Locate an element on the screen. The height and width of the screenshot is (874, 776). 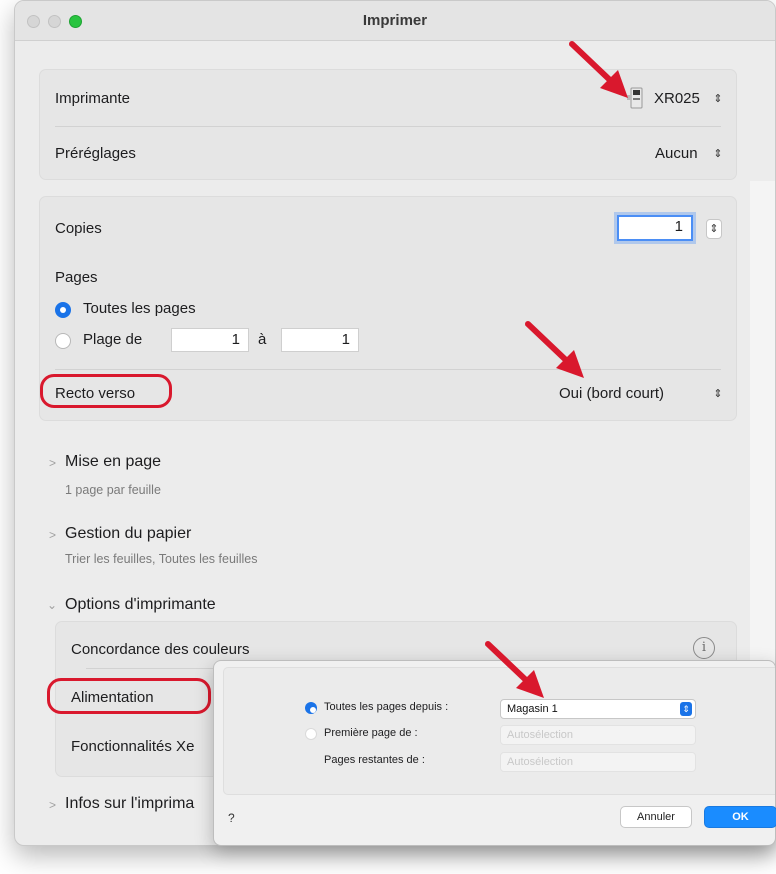
copies-field: 1 is located at coordinates (655, 228).